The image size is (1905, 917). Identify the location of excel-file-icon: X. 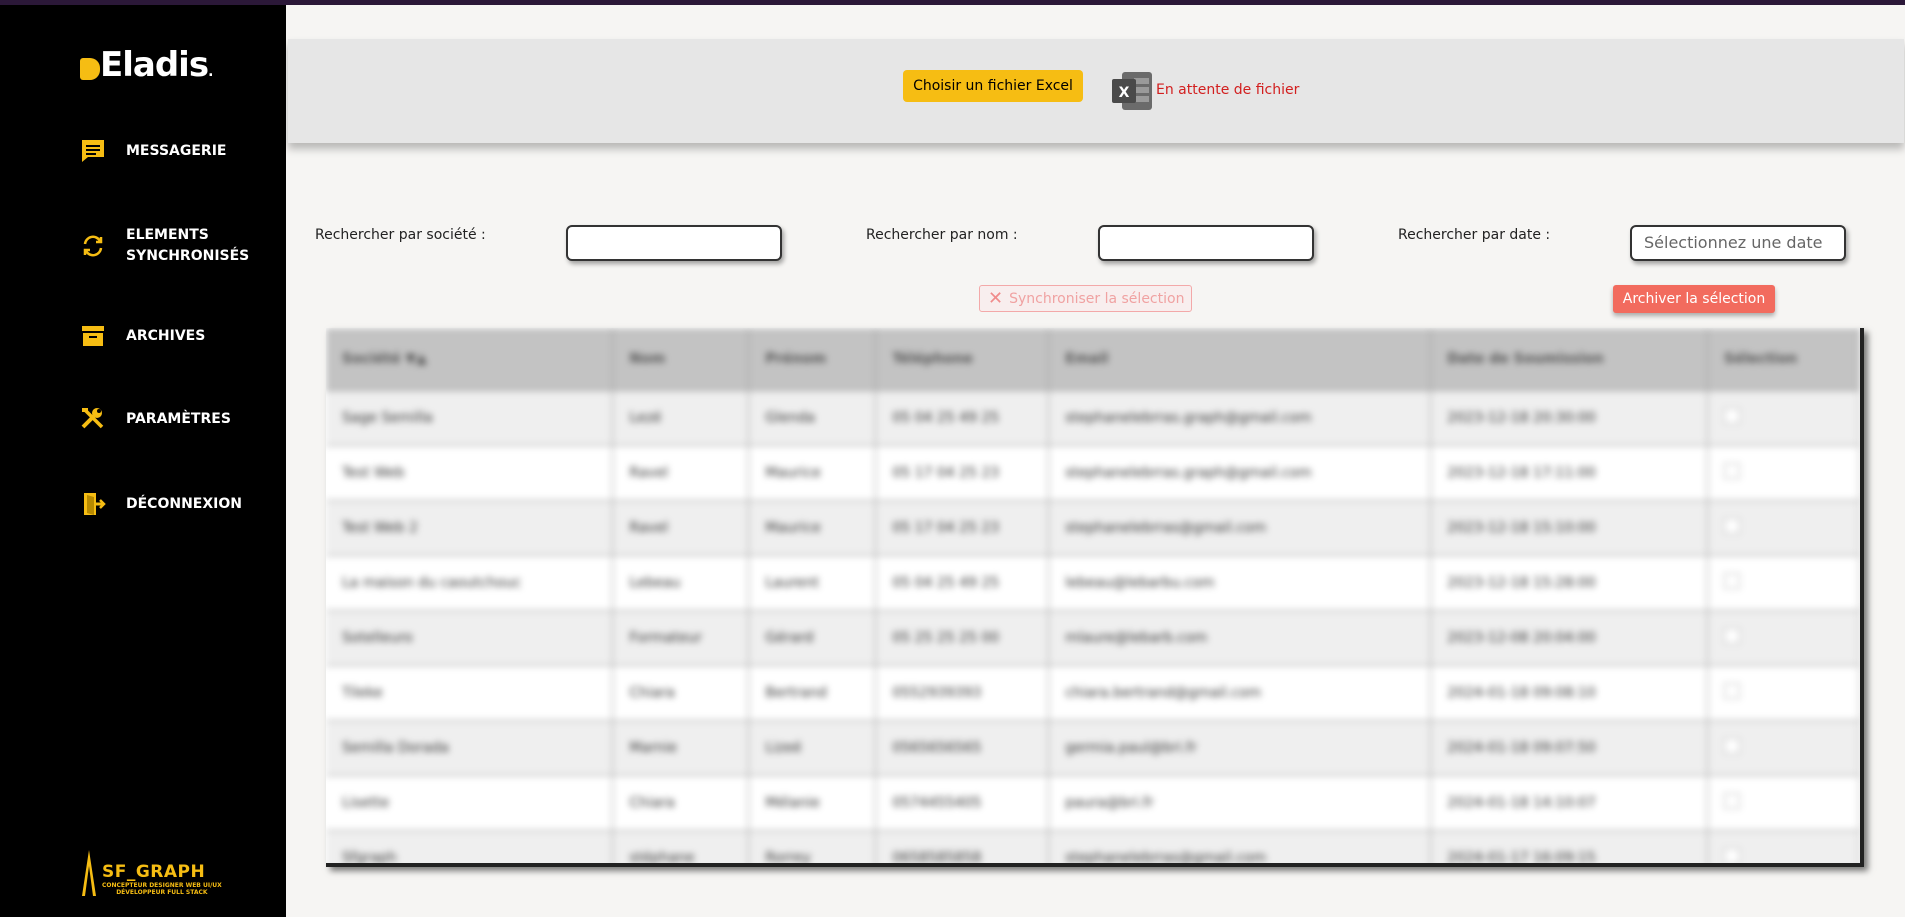
(1132, 91).